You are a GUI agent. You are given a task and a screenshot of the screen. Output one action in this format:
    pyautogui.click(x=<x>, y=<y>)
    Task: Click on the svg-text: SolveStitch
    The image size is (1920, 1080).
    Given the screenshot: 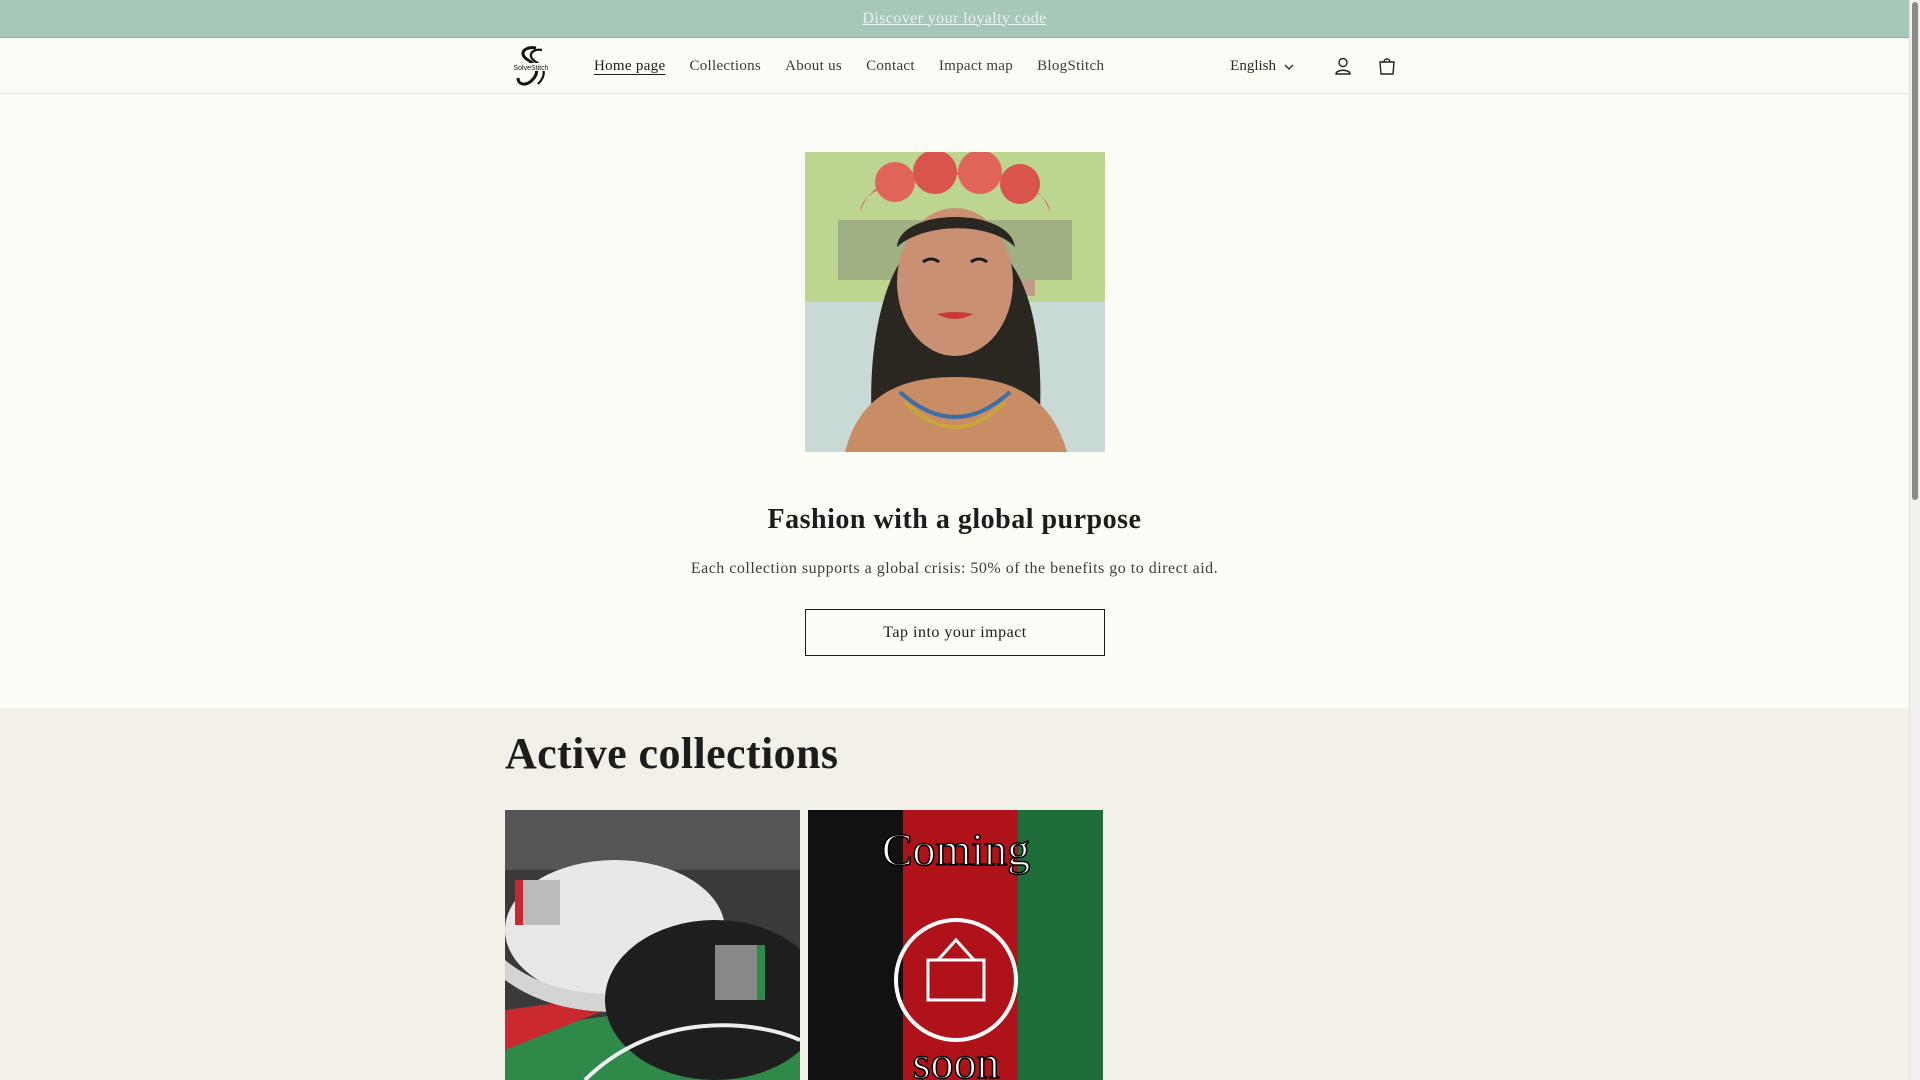 What is the action you would take?
    pyautogui.click(x=530, y=68)
    